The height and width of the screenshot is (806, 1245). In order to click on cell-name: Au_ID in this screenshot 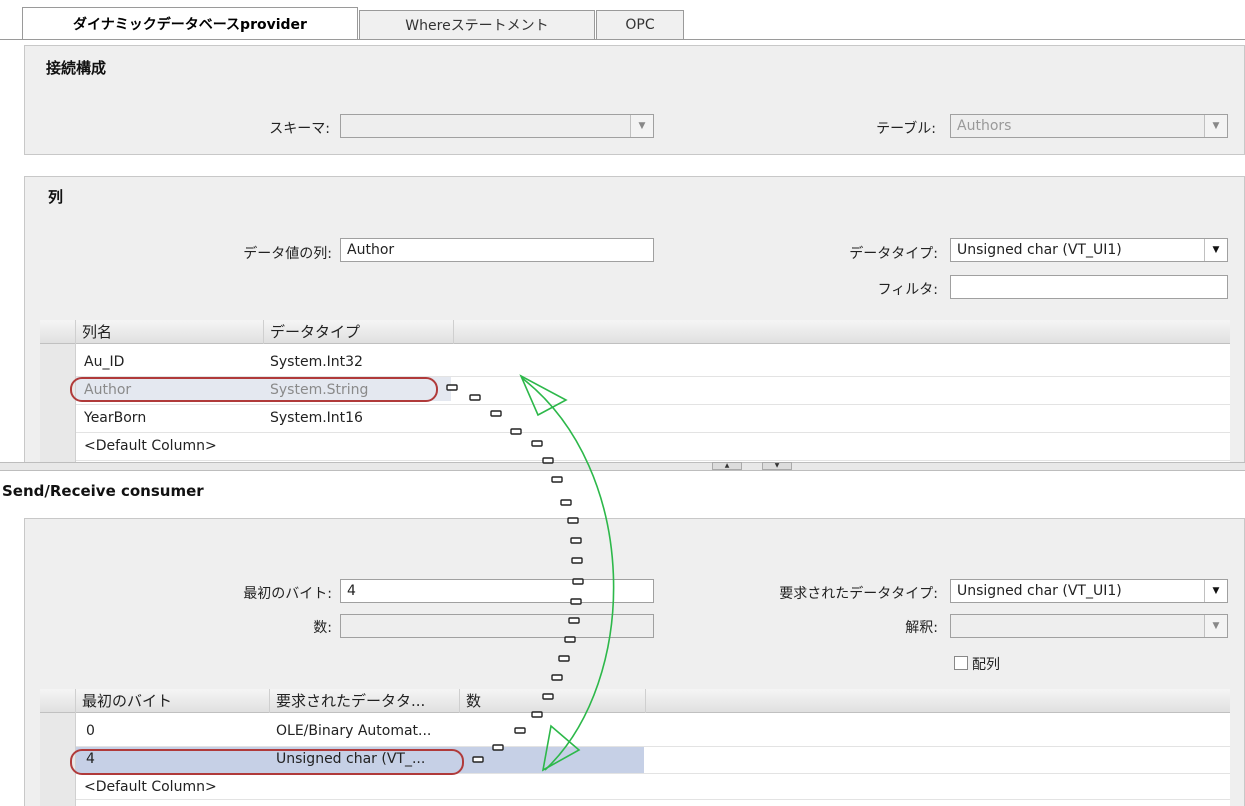, I will do `click(104, 362)`.